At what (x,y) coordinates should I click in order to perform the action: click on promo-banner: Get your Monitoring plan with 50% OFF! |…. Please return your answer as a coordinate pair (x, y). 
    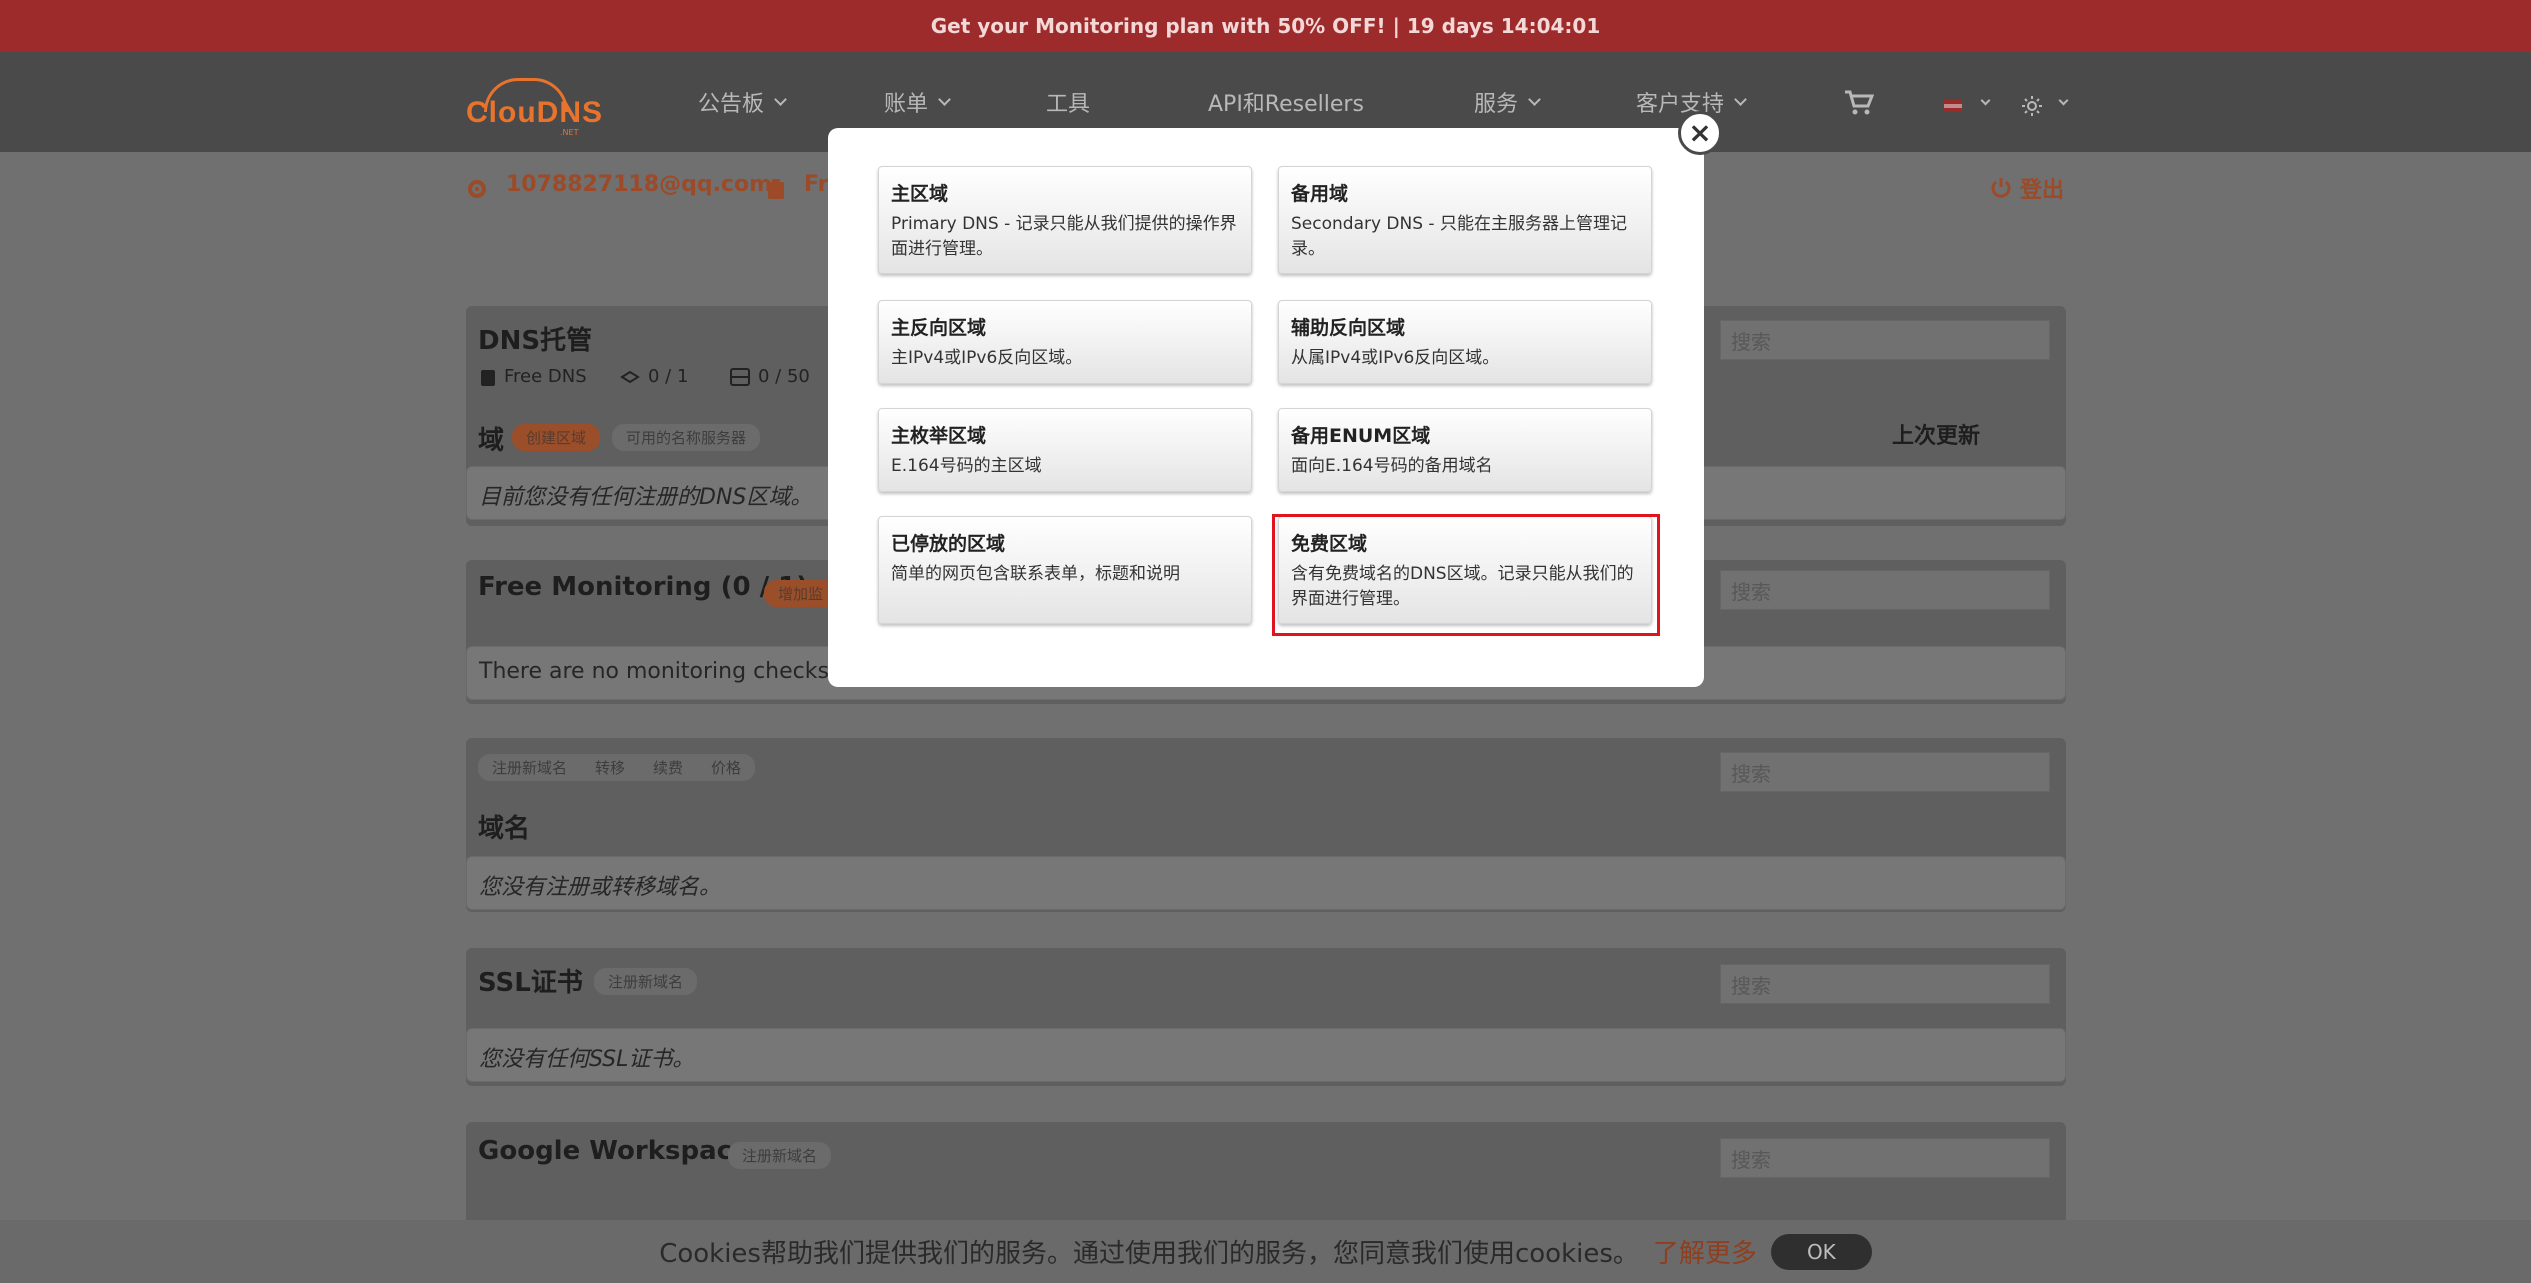
    Looking at the image, I should click on (1265, 26).